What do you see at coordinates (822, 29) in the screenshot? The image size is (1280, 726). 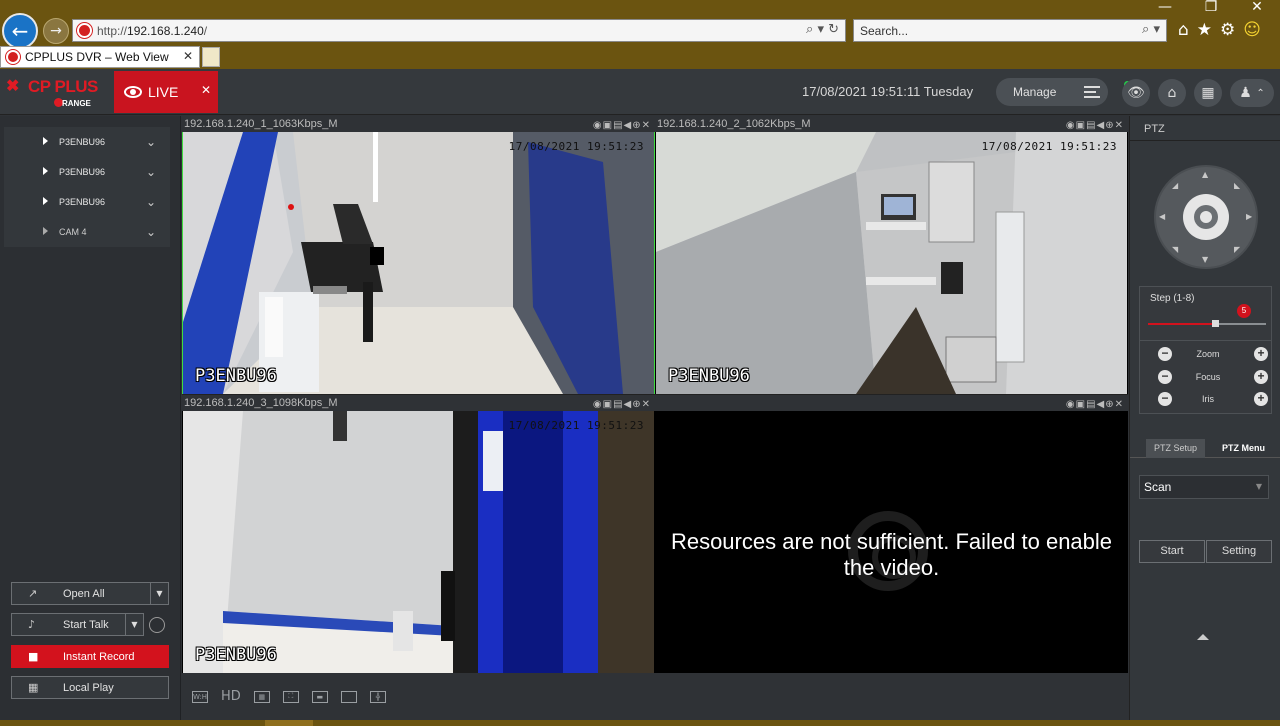 I see `address-bar-actions: ⌕ ▾ ↻` at bounding box center [822, 29].